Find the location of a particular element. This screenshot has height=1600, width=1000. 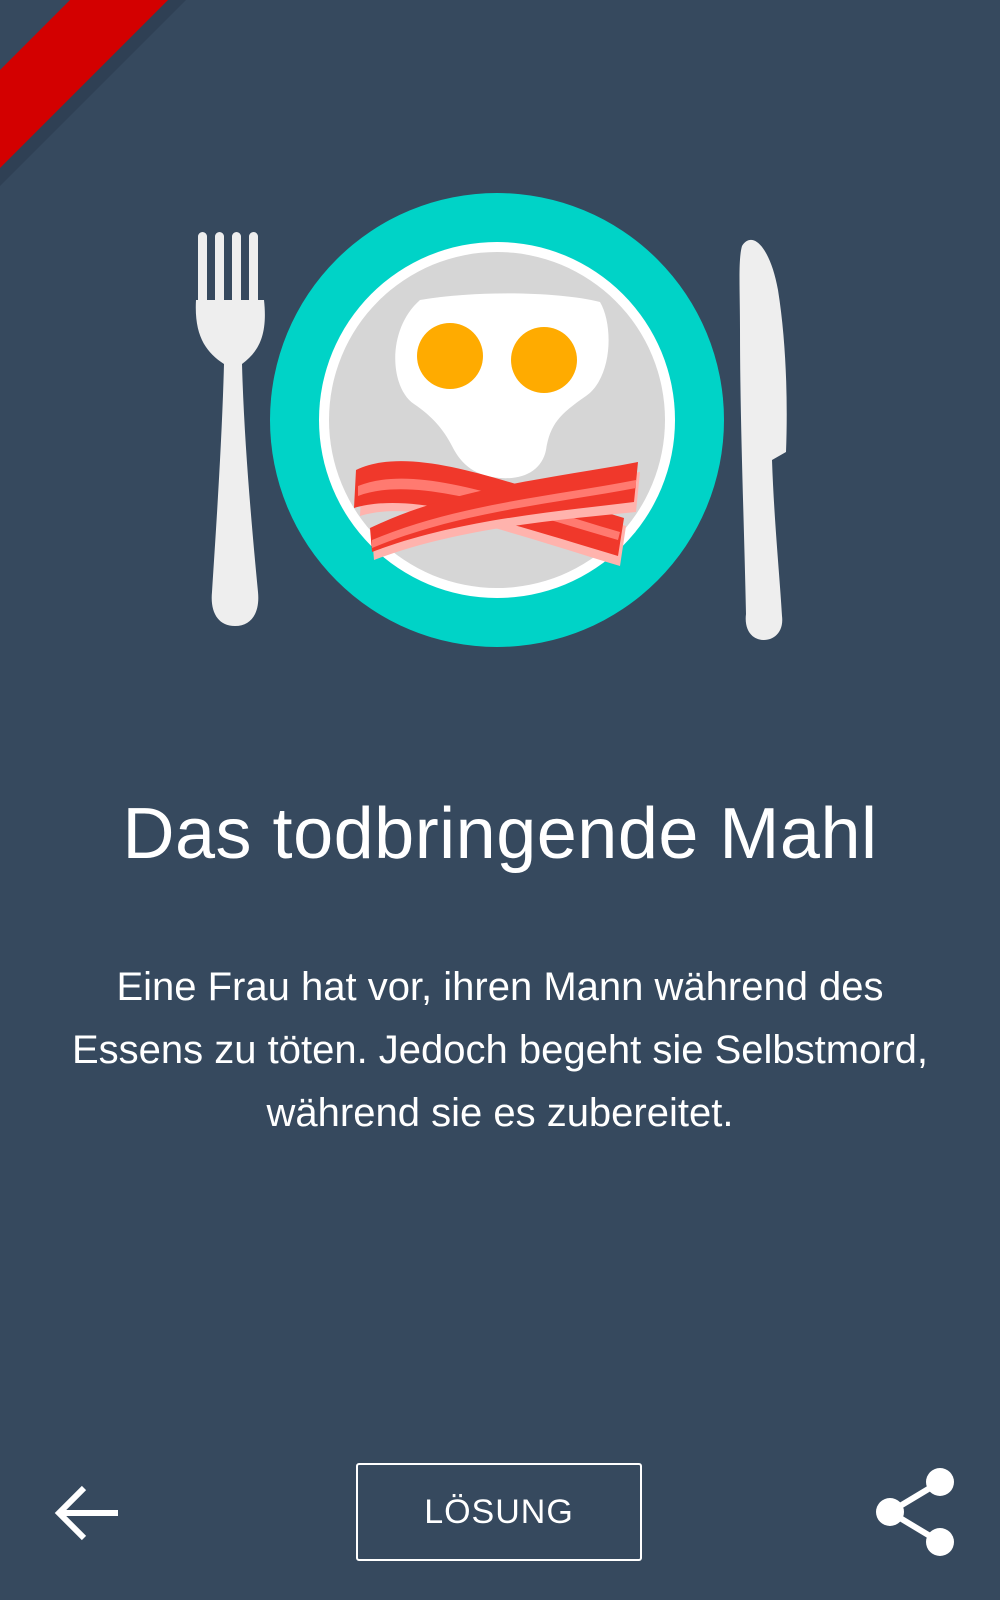

fork-icon is located at coordinates (230, 429).